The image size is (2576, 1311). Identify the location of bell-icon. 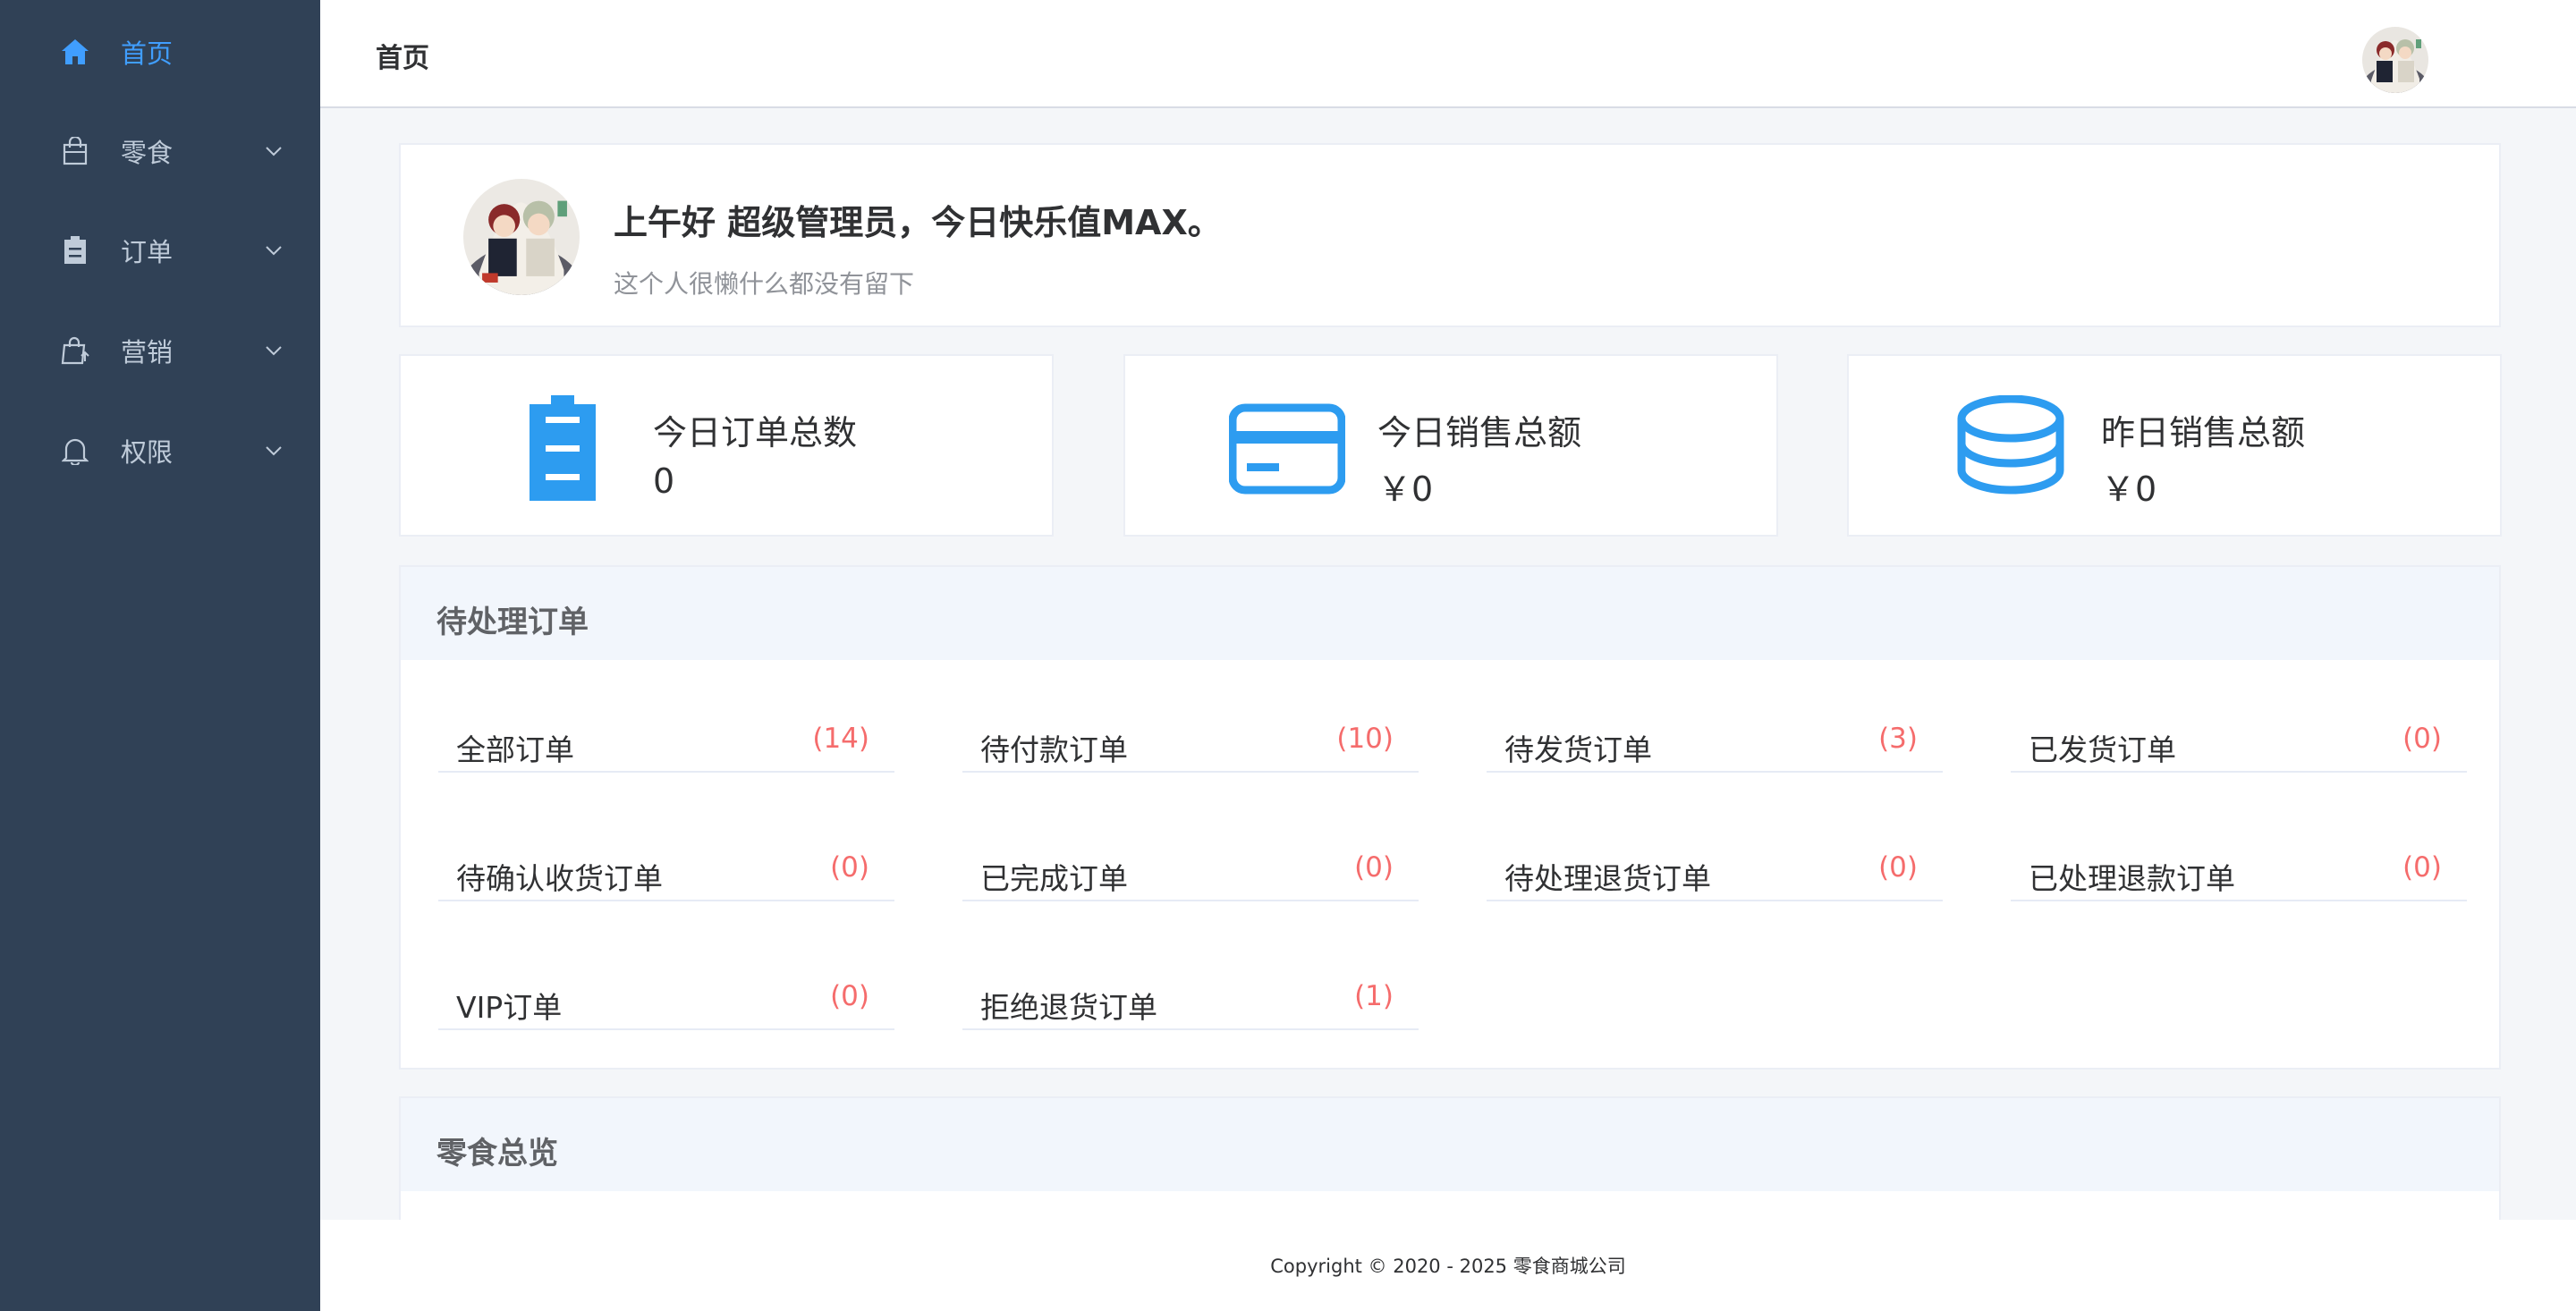
(75, 451).